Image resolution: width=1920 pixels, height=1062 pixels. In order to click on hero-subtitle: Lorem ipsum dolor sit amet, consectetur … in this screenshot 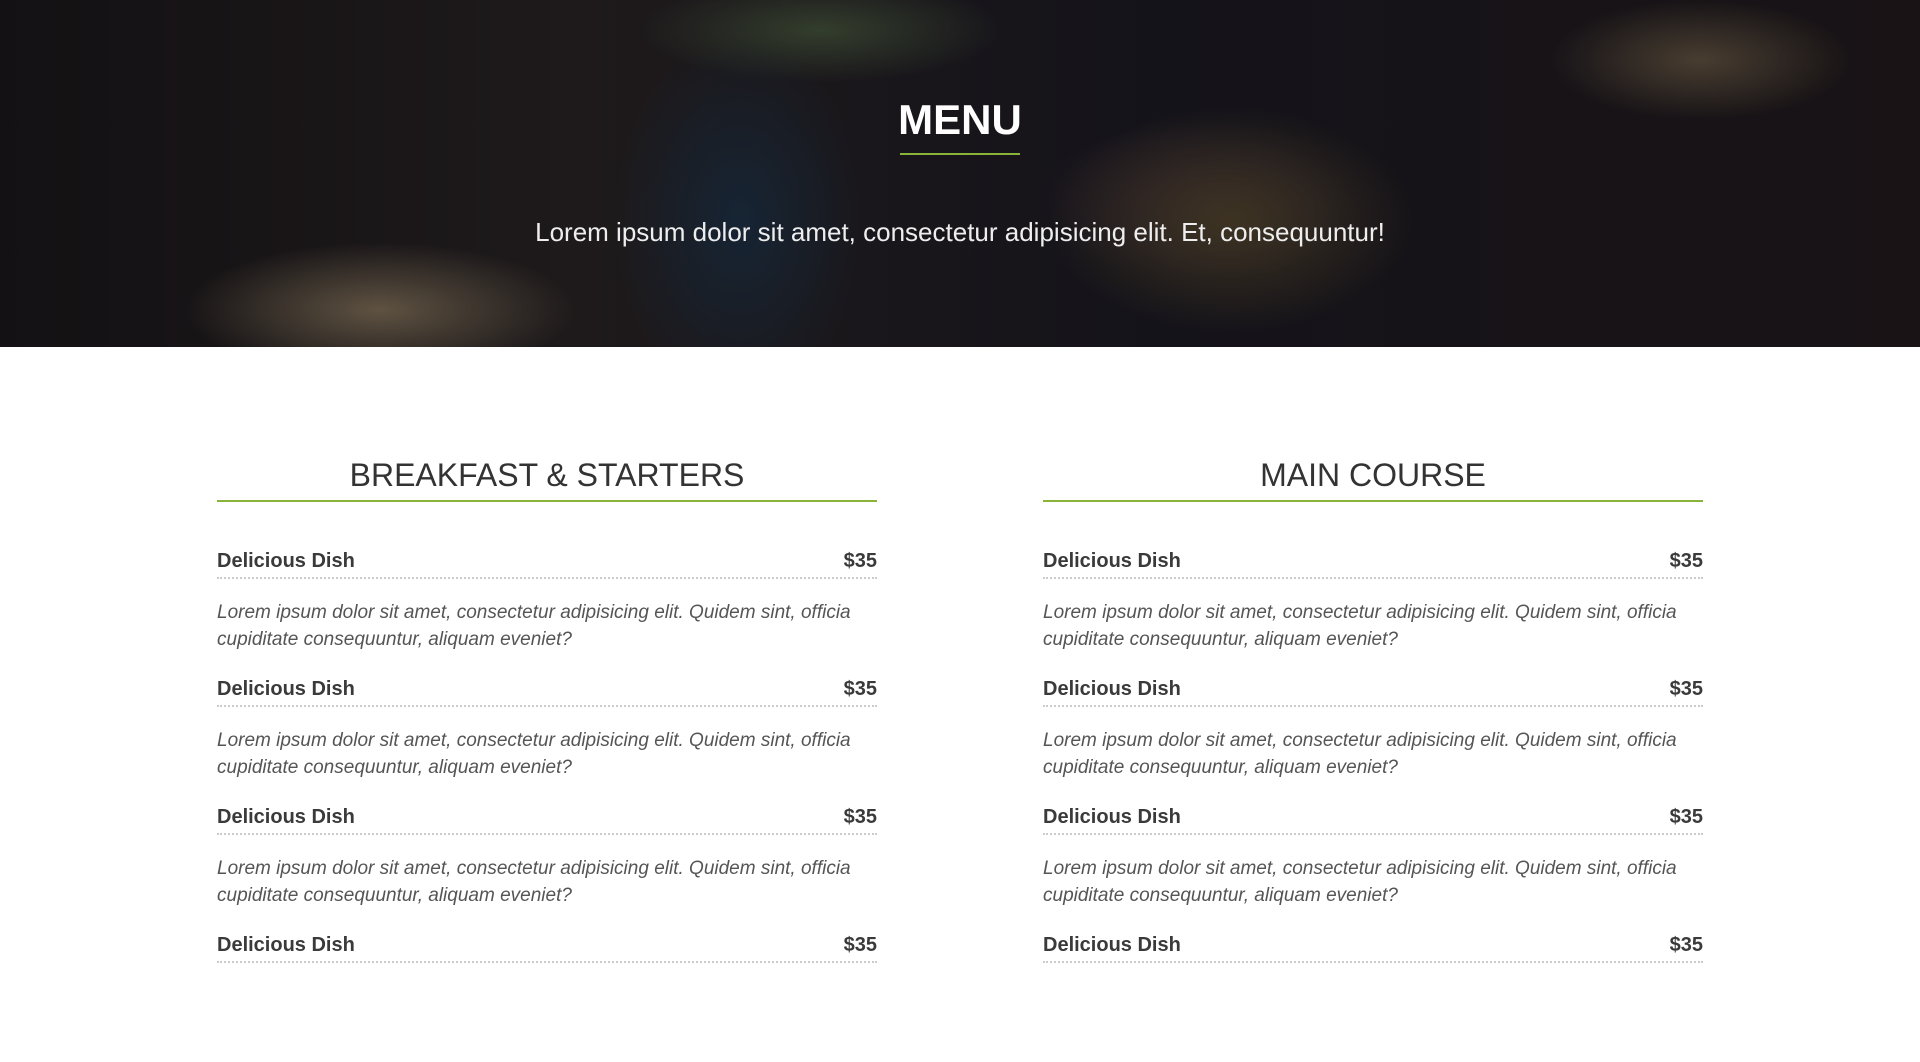, I will do `click(960, 232)`.